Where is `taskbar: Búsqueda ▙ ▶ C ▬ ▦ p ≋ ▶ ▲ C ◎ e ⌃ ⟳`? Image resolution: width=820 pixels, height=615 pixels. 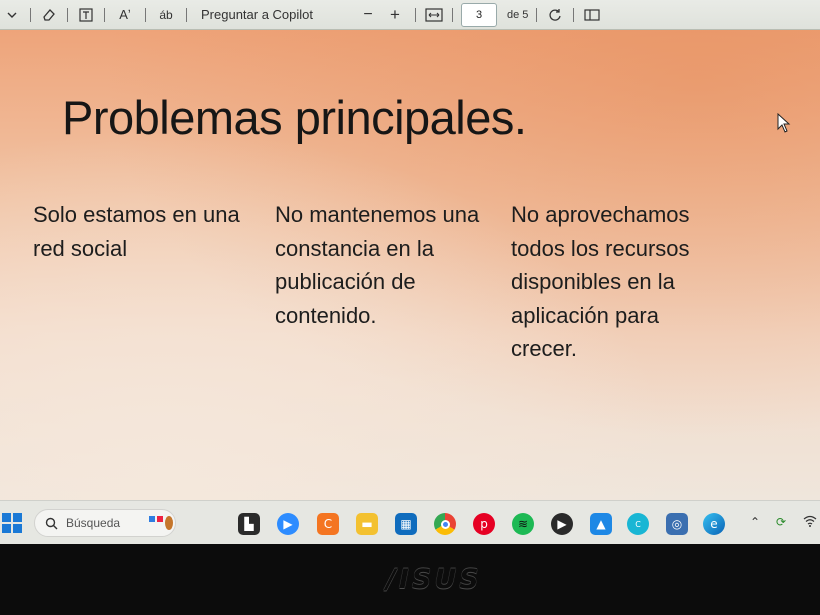
taskbar: Búsqueda ▙ ▶ C ▬ ▦ p ≋ ▶ ▲ C ◎ e ⌃ ⟳ is located at coordinates (410, 522).